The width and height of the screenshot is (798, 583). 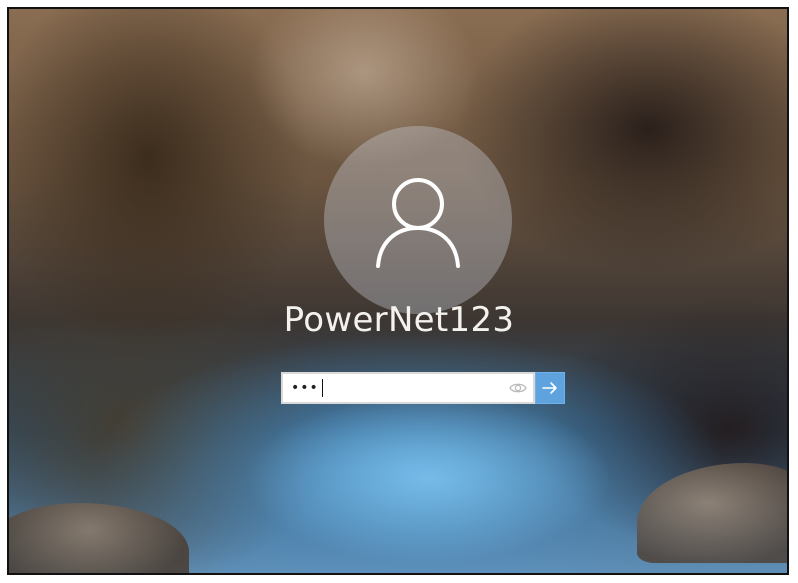 I want to click on submit-button, so click(x=550, y=388).